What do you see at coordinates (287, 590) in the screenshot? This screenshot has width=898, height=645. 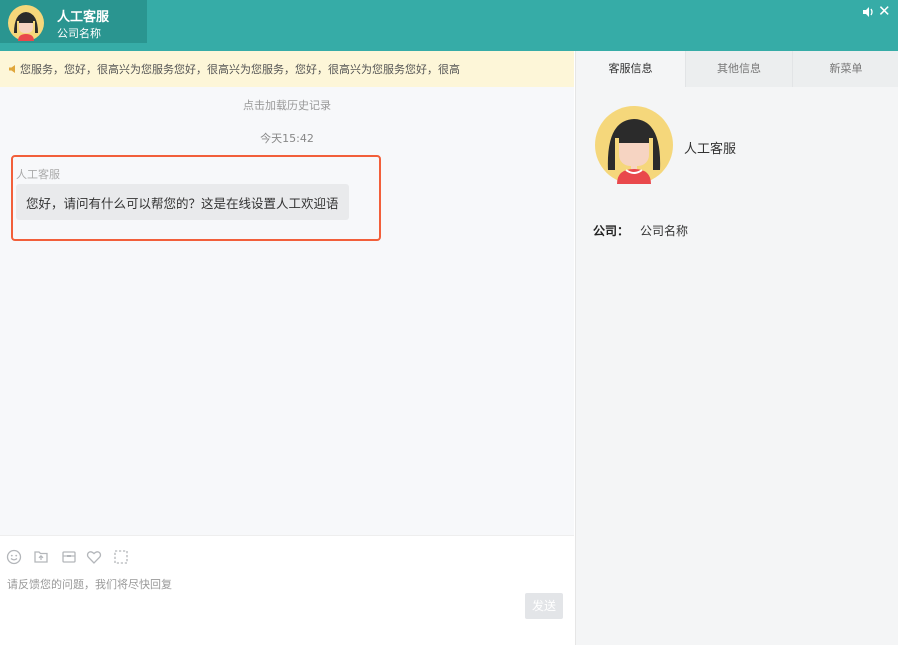 I see `input-area: 请反馈您的问题，我们将尽快回复 发送` at bounding box center [287, 590].